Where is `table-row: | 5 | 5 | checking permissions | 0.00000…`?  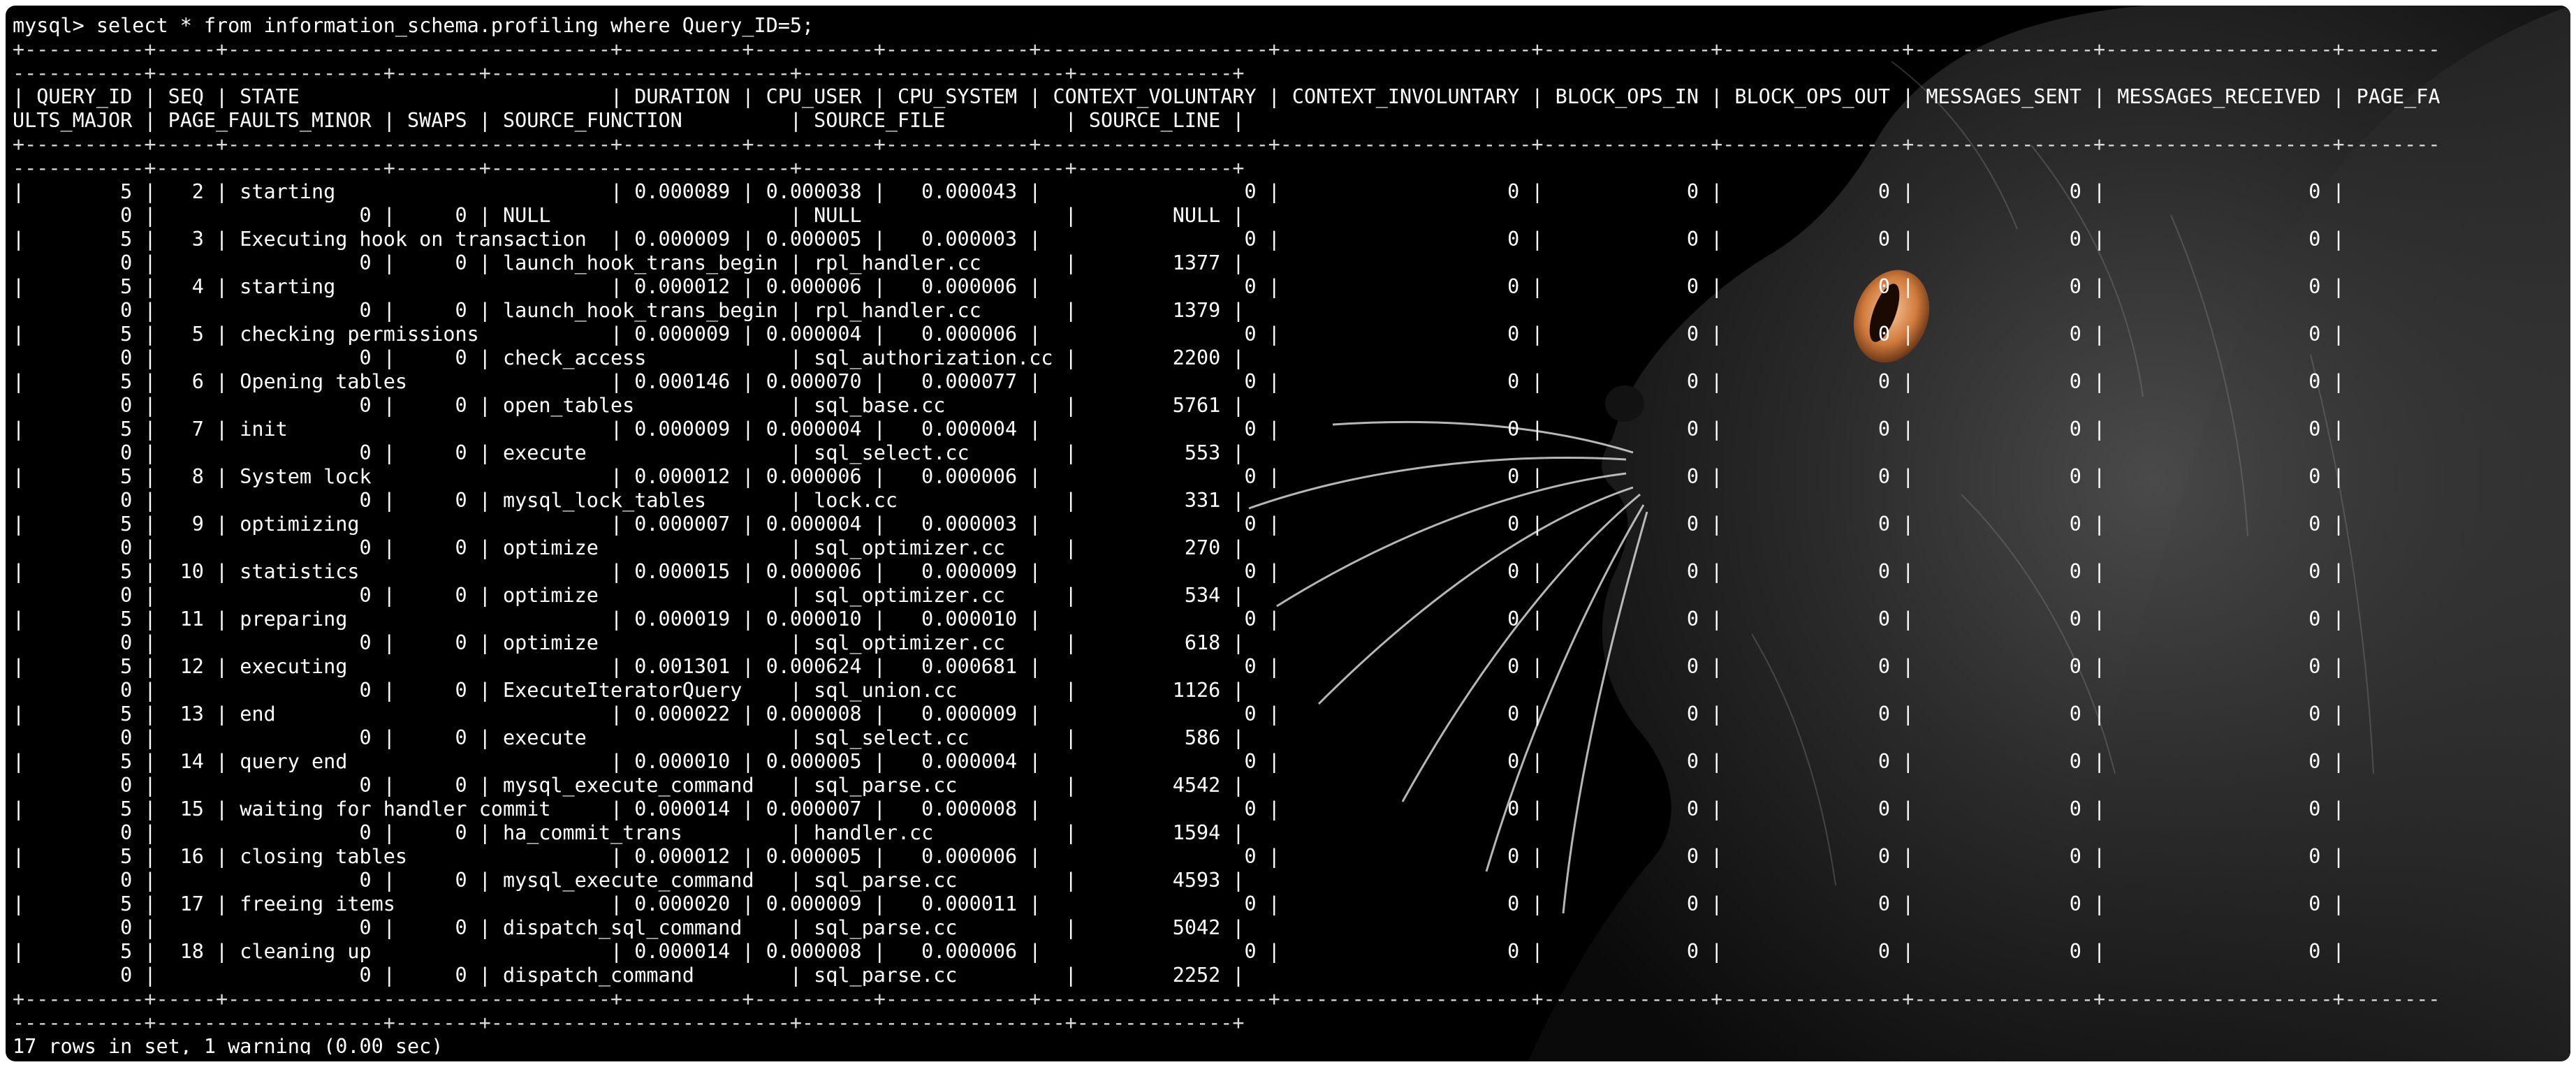
table-row: | 5 | 5 | checking permissions | 0.00000… is located at coordinates (1226, 334).